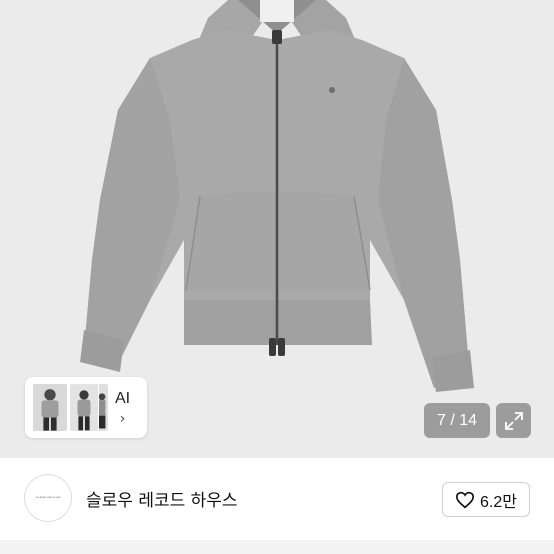  I want to click on image-page-counter: 7 / 14, so click(457, 420).